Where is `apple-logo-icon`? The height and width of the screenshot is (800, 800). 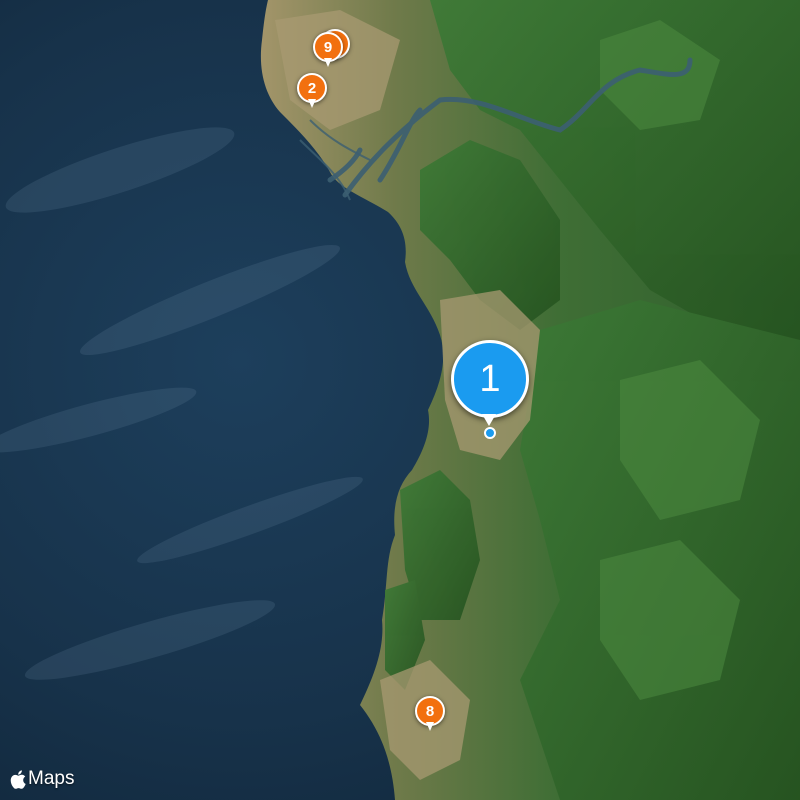 apple-logo-icon is located at coordinates (18, 779).